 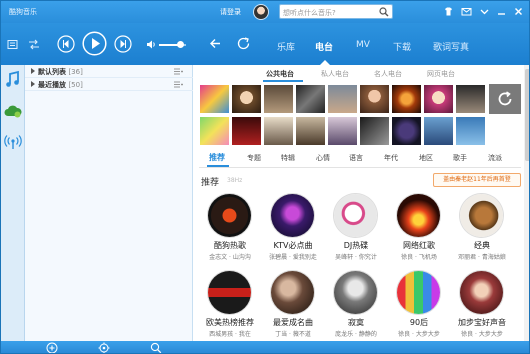 What do you see at coordinates (419, 245) in the screenshot?
I see `station-name: 网络红歌` at bounding box center [419, 245].